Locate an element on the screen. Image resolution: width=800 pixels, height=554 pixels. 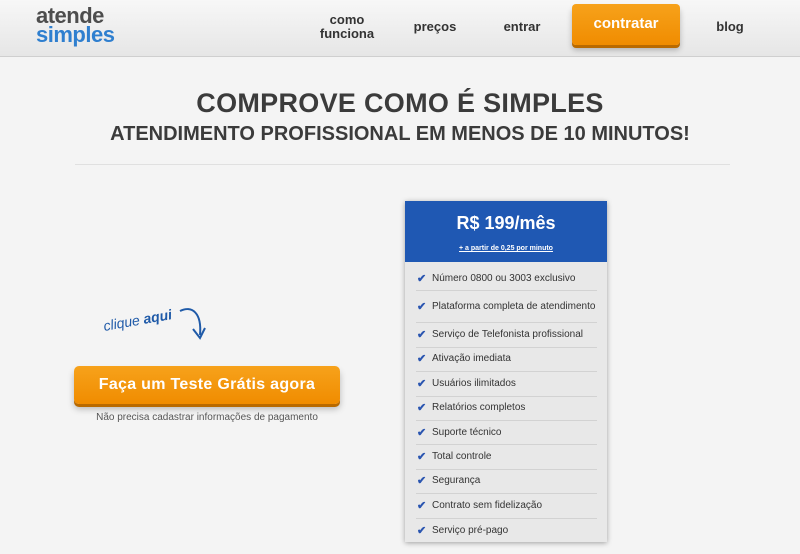
feature-label: Serviço de Telefonista profissional is located at coordinates (508, 335).